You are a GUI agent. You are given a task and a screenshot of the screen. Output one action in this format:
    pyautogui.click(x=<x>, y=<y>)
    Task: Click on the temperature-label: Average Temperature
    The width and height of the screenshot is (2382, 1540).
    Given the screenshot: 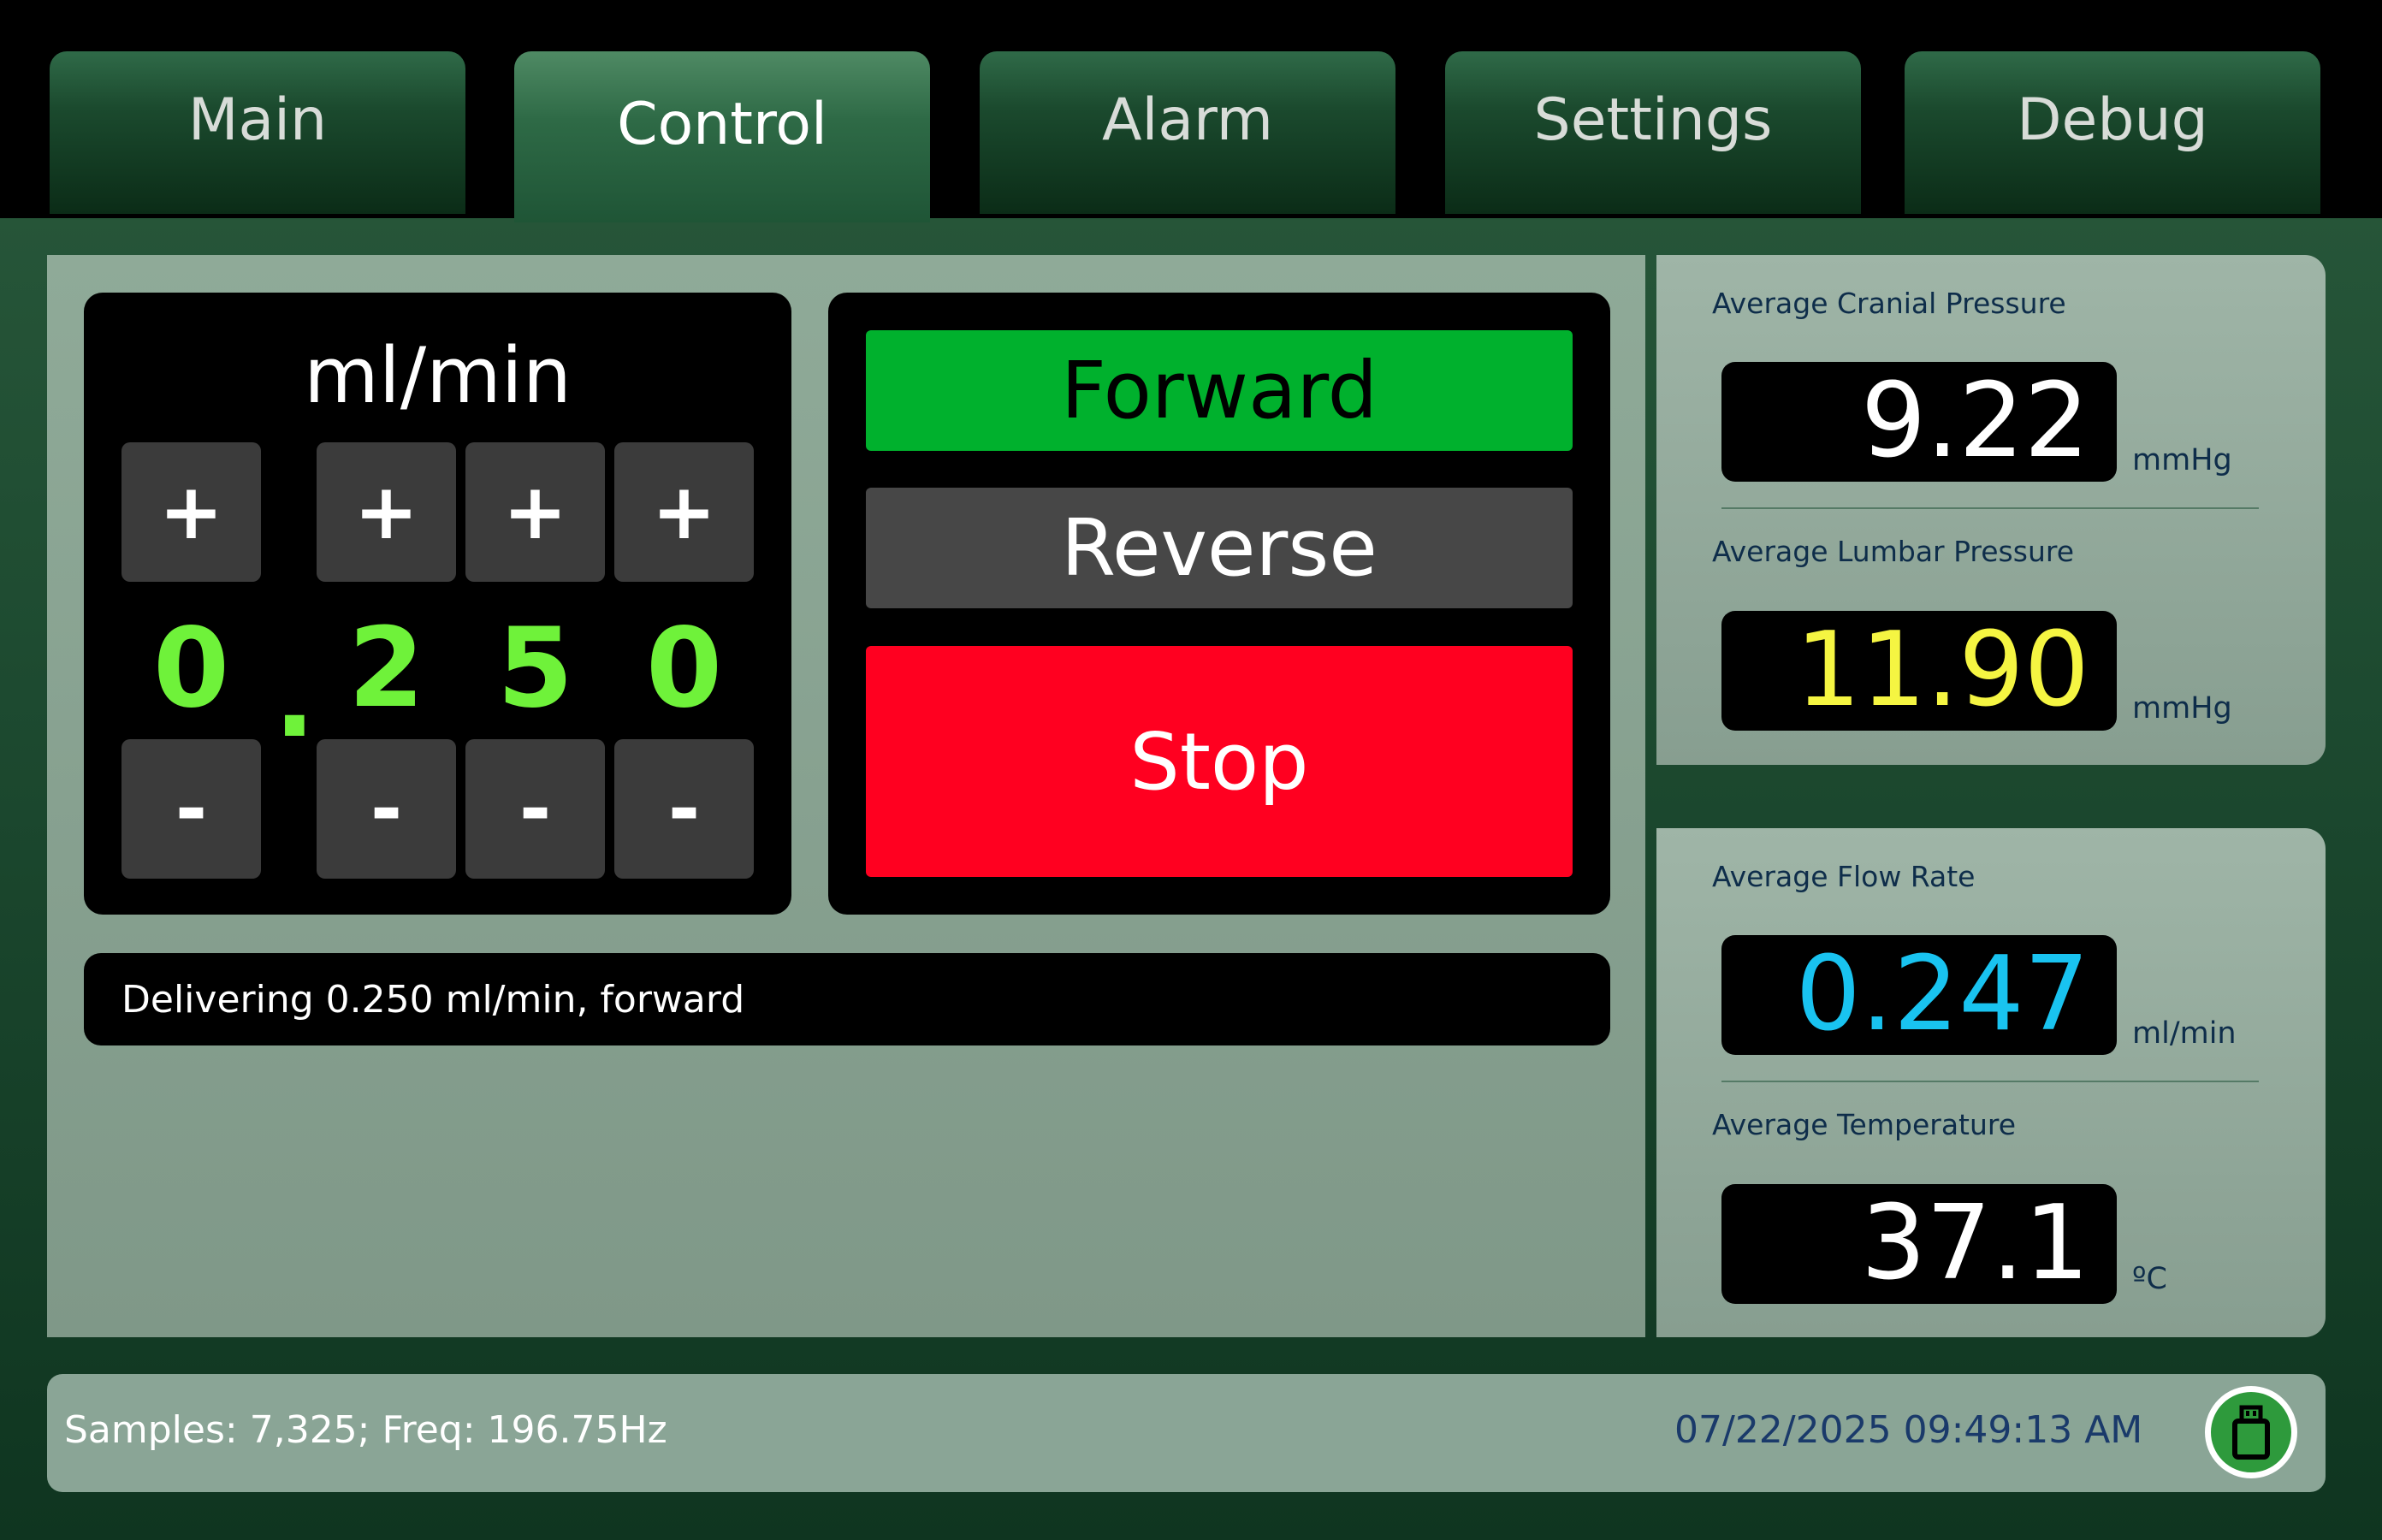 What is the action you would take?
    pyautogui.click(x=1864, y=1124)
    